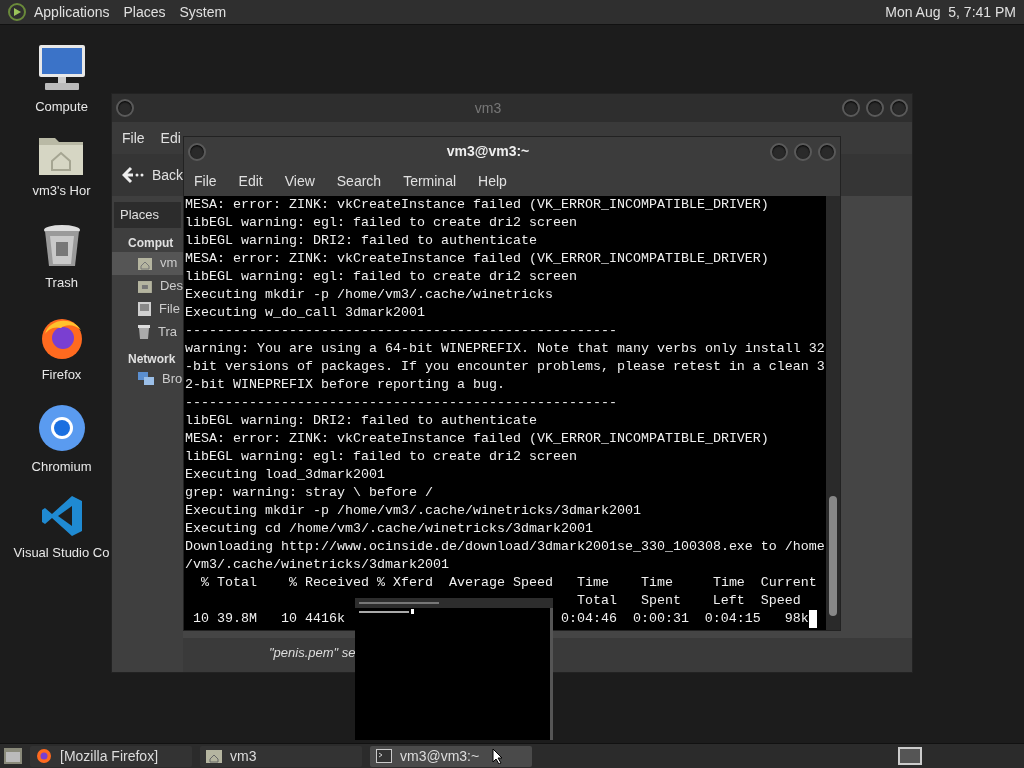 Image resolution: width=1024 pixels, height=768 pixels. What do you see at coordinates (170, 138) in the screenshot?
I see `menu-item: Edi` at bounding box center [170, 138].